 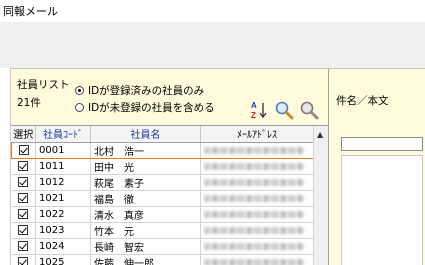 I want to click on table-row: 1012 萩尾 素子, so click(x=162, y=182).